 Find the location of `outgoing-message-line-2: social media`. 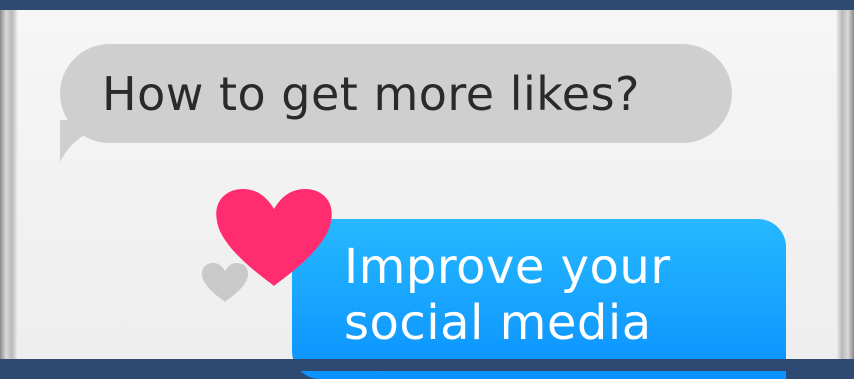

outgoing-message-line-2: social media is located at coordinates (498, 323).